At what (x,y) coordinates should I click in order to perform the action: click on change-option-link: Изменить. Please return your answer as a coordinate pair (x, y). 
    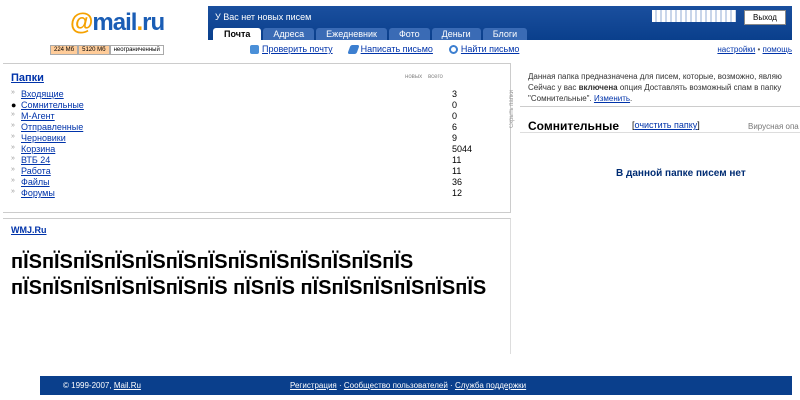
    Looking at the image, I should click on (612, 98).